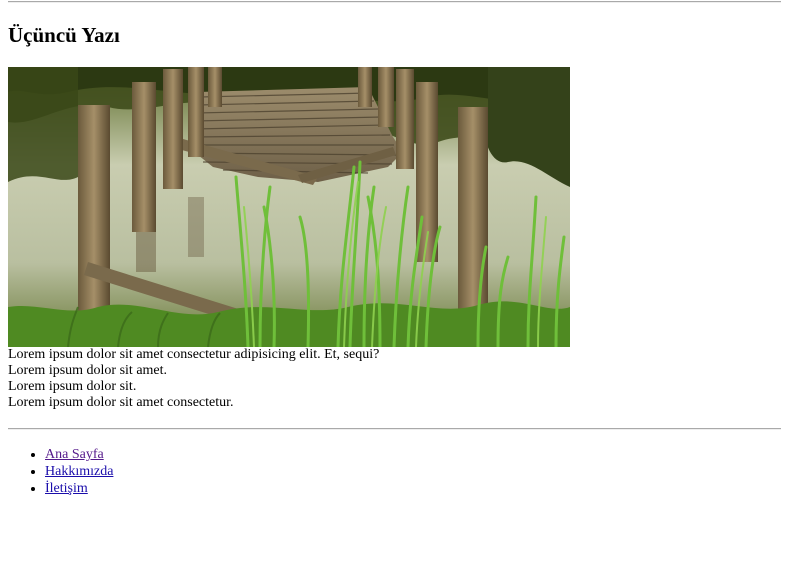  I want to click on nav-item-contact: İletişim, so click(413, 488).